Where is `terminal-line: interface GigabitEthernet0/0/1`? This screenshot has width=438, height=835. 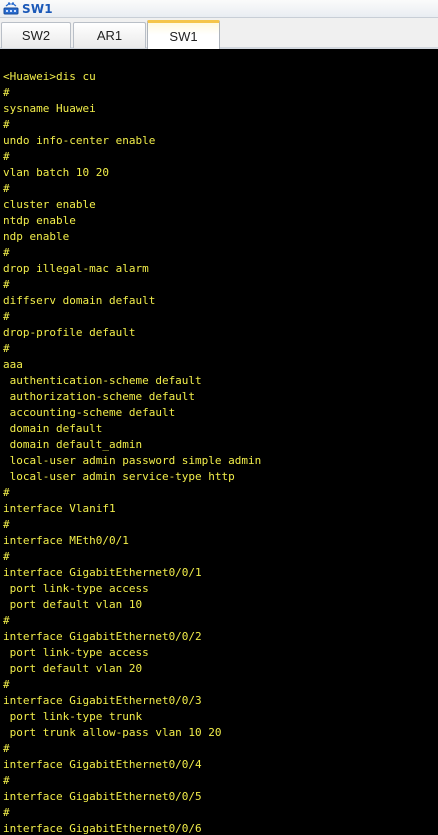
terminal-line: interface GigabitEthernet0/0/1 is located at coordinates (102, 572).